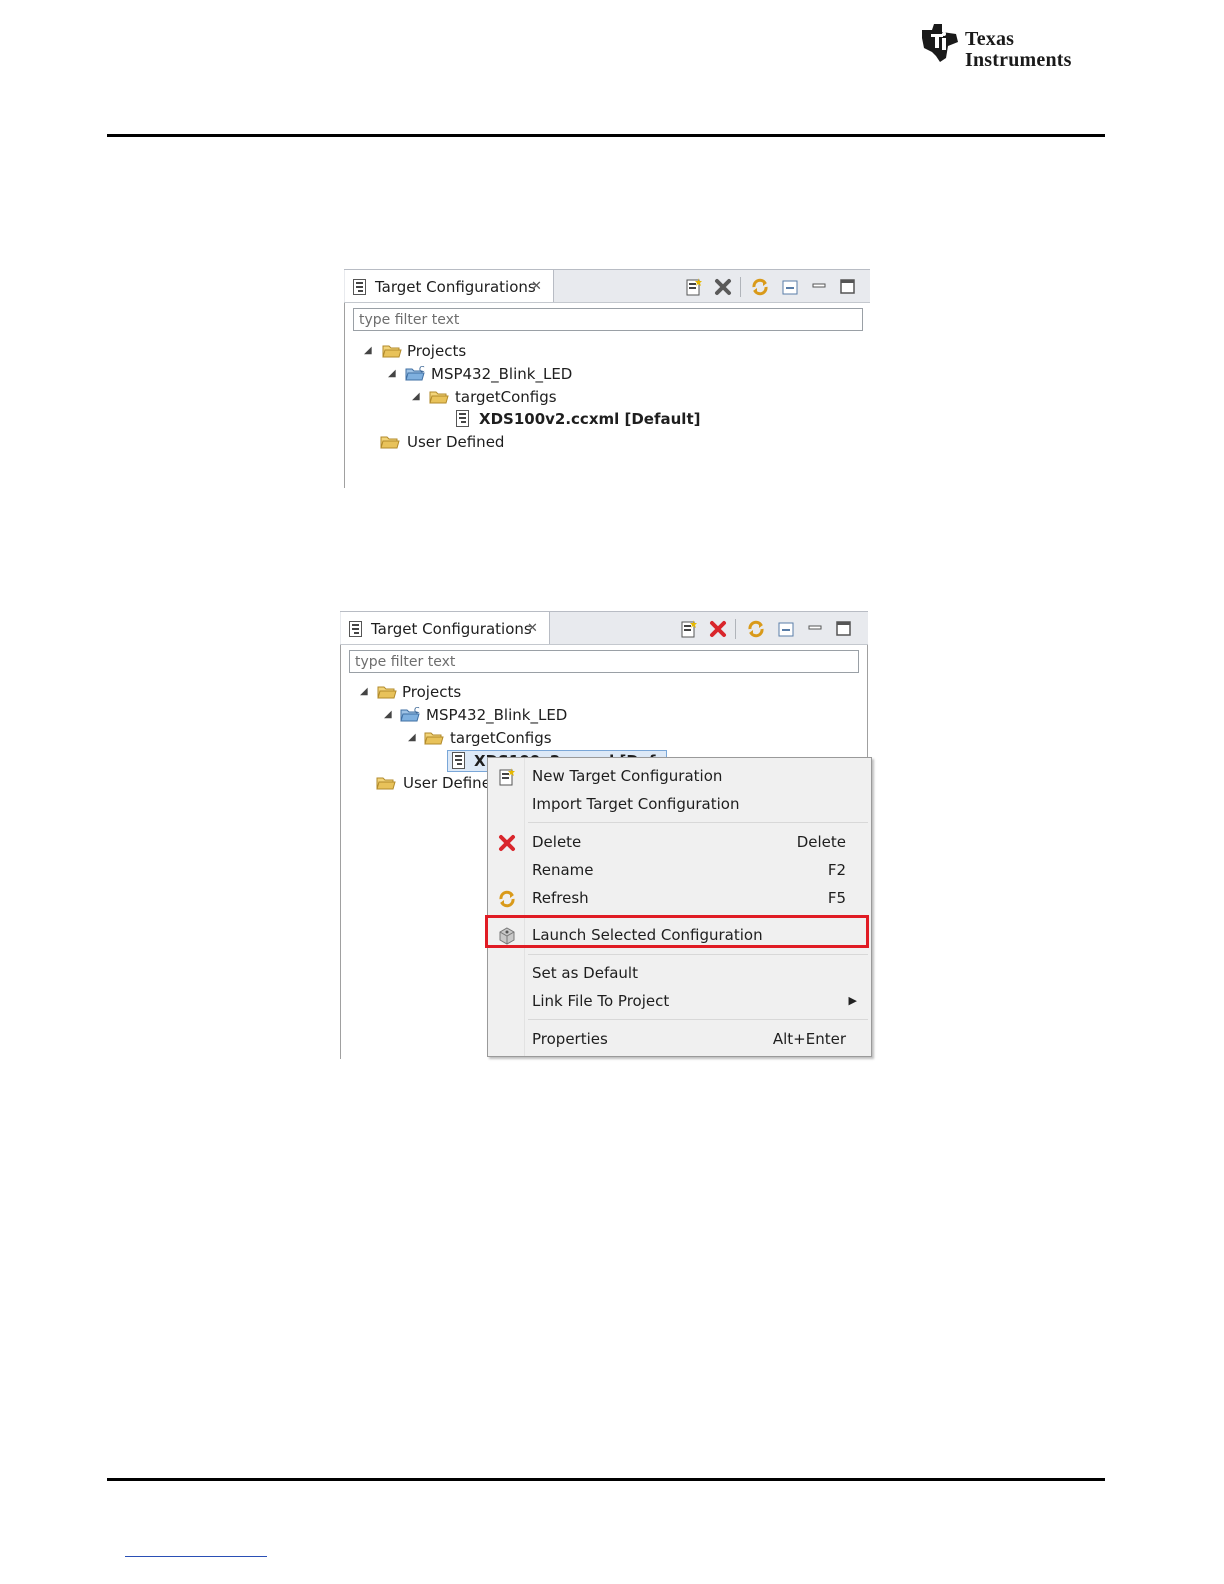 The height and width of the screenshot is (1584, 1224). I want to click on menu-item-new-target-configuration: New Target Configuration, so click(679, 776).